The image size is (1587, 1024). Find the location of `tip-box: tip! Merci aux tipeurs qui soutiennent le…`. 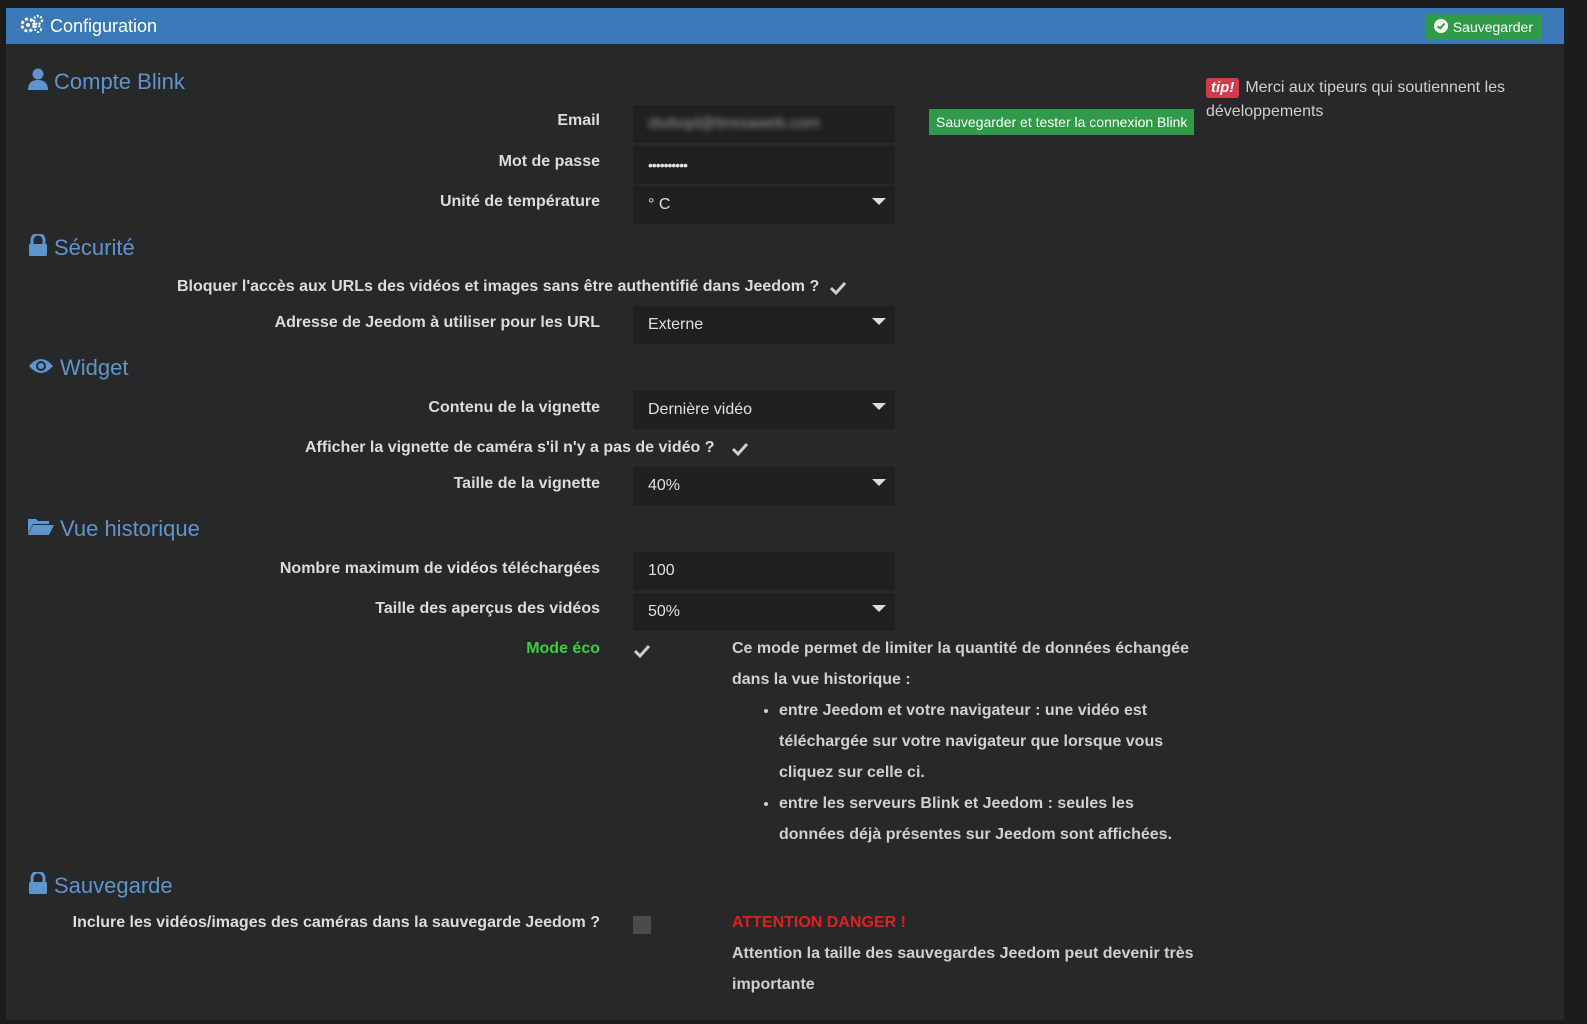

tip-box: tip! Merci aux tipeurs qui soutiennent le… is located at coordinates (1376, 100).